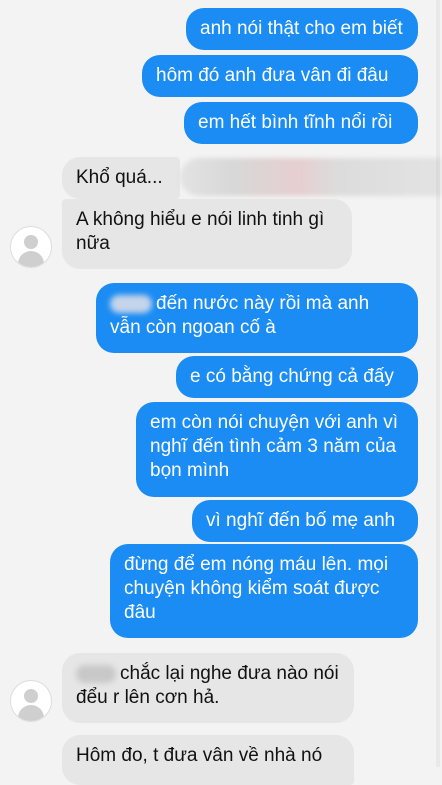 Image resolution: width=442 pixels, height=785 pixels. I want to click on message-text: e có bằng chứng cả đấy, so click(292, 376).